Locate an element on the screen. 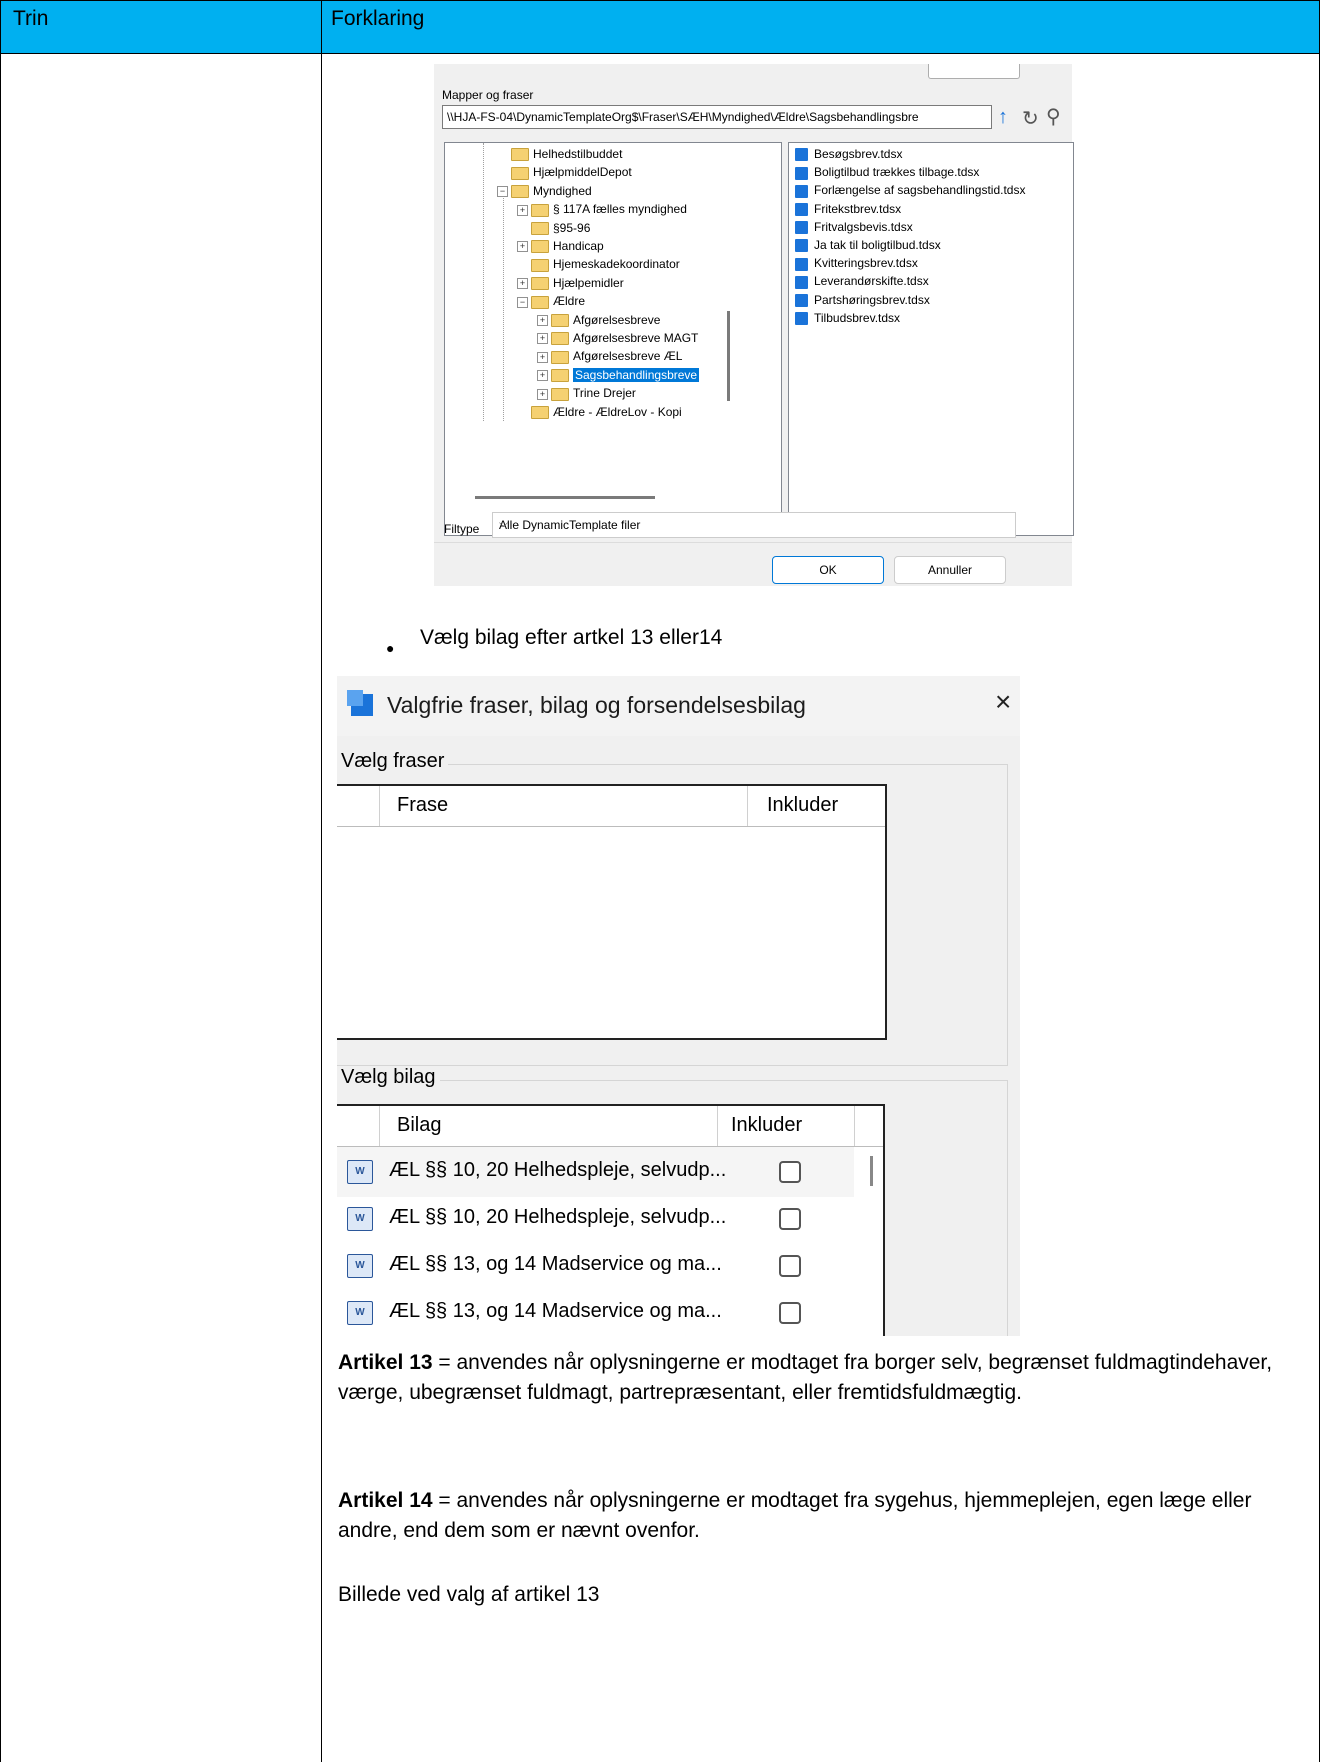 This screenshot has width=1320, height=1762. tree-item-label: Afgørelsesbreve is located at coordinates (617, 319).